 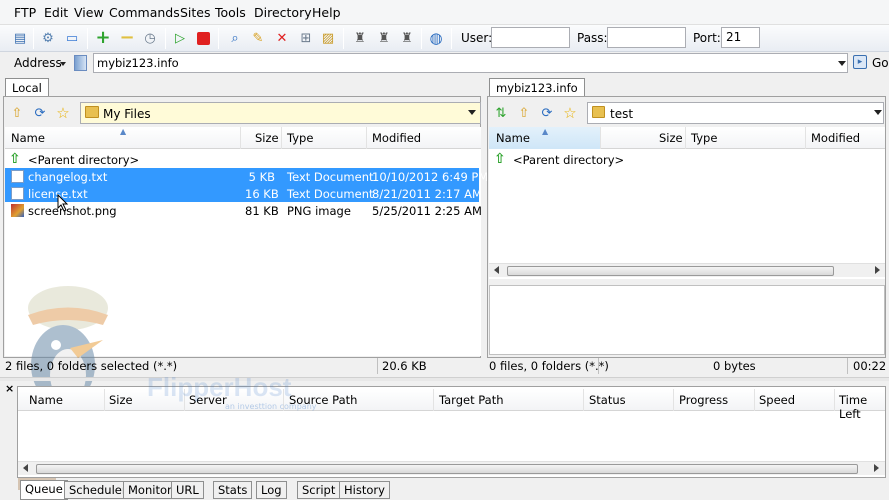 What do you see at coordinates (436, 38) in the screenshot?
I see `globe-icon: ◍` at bounding box center [436, 38].